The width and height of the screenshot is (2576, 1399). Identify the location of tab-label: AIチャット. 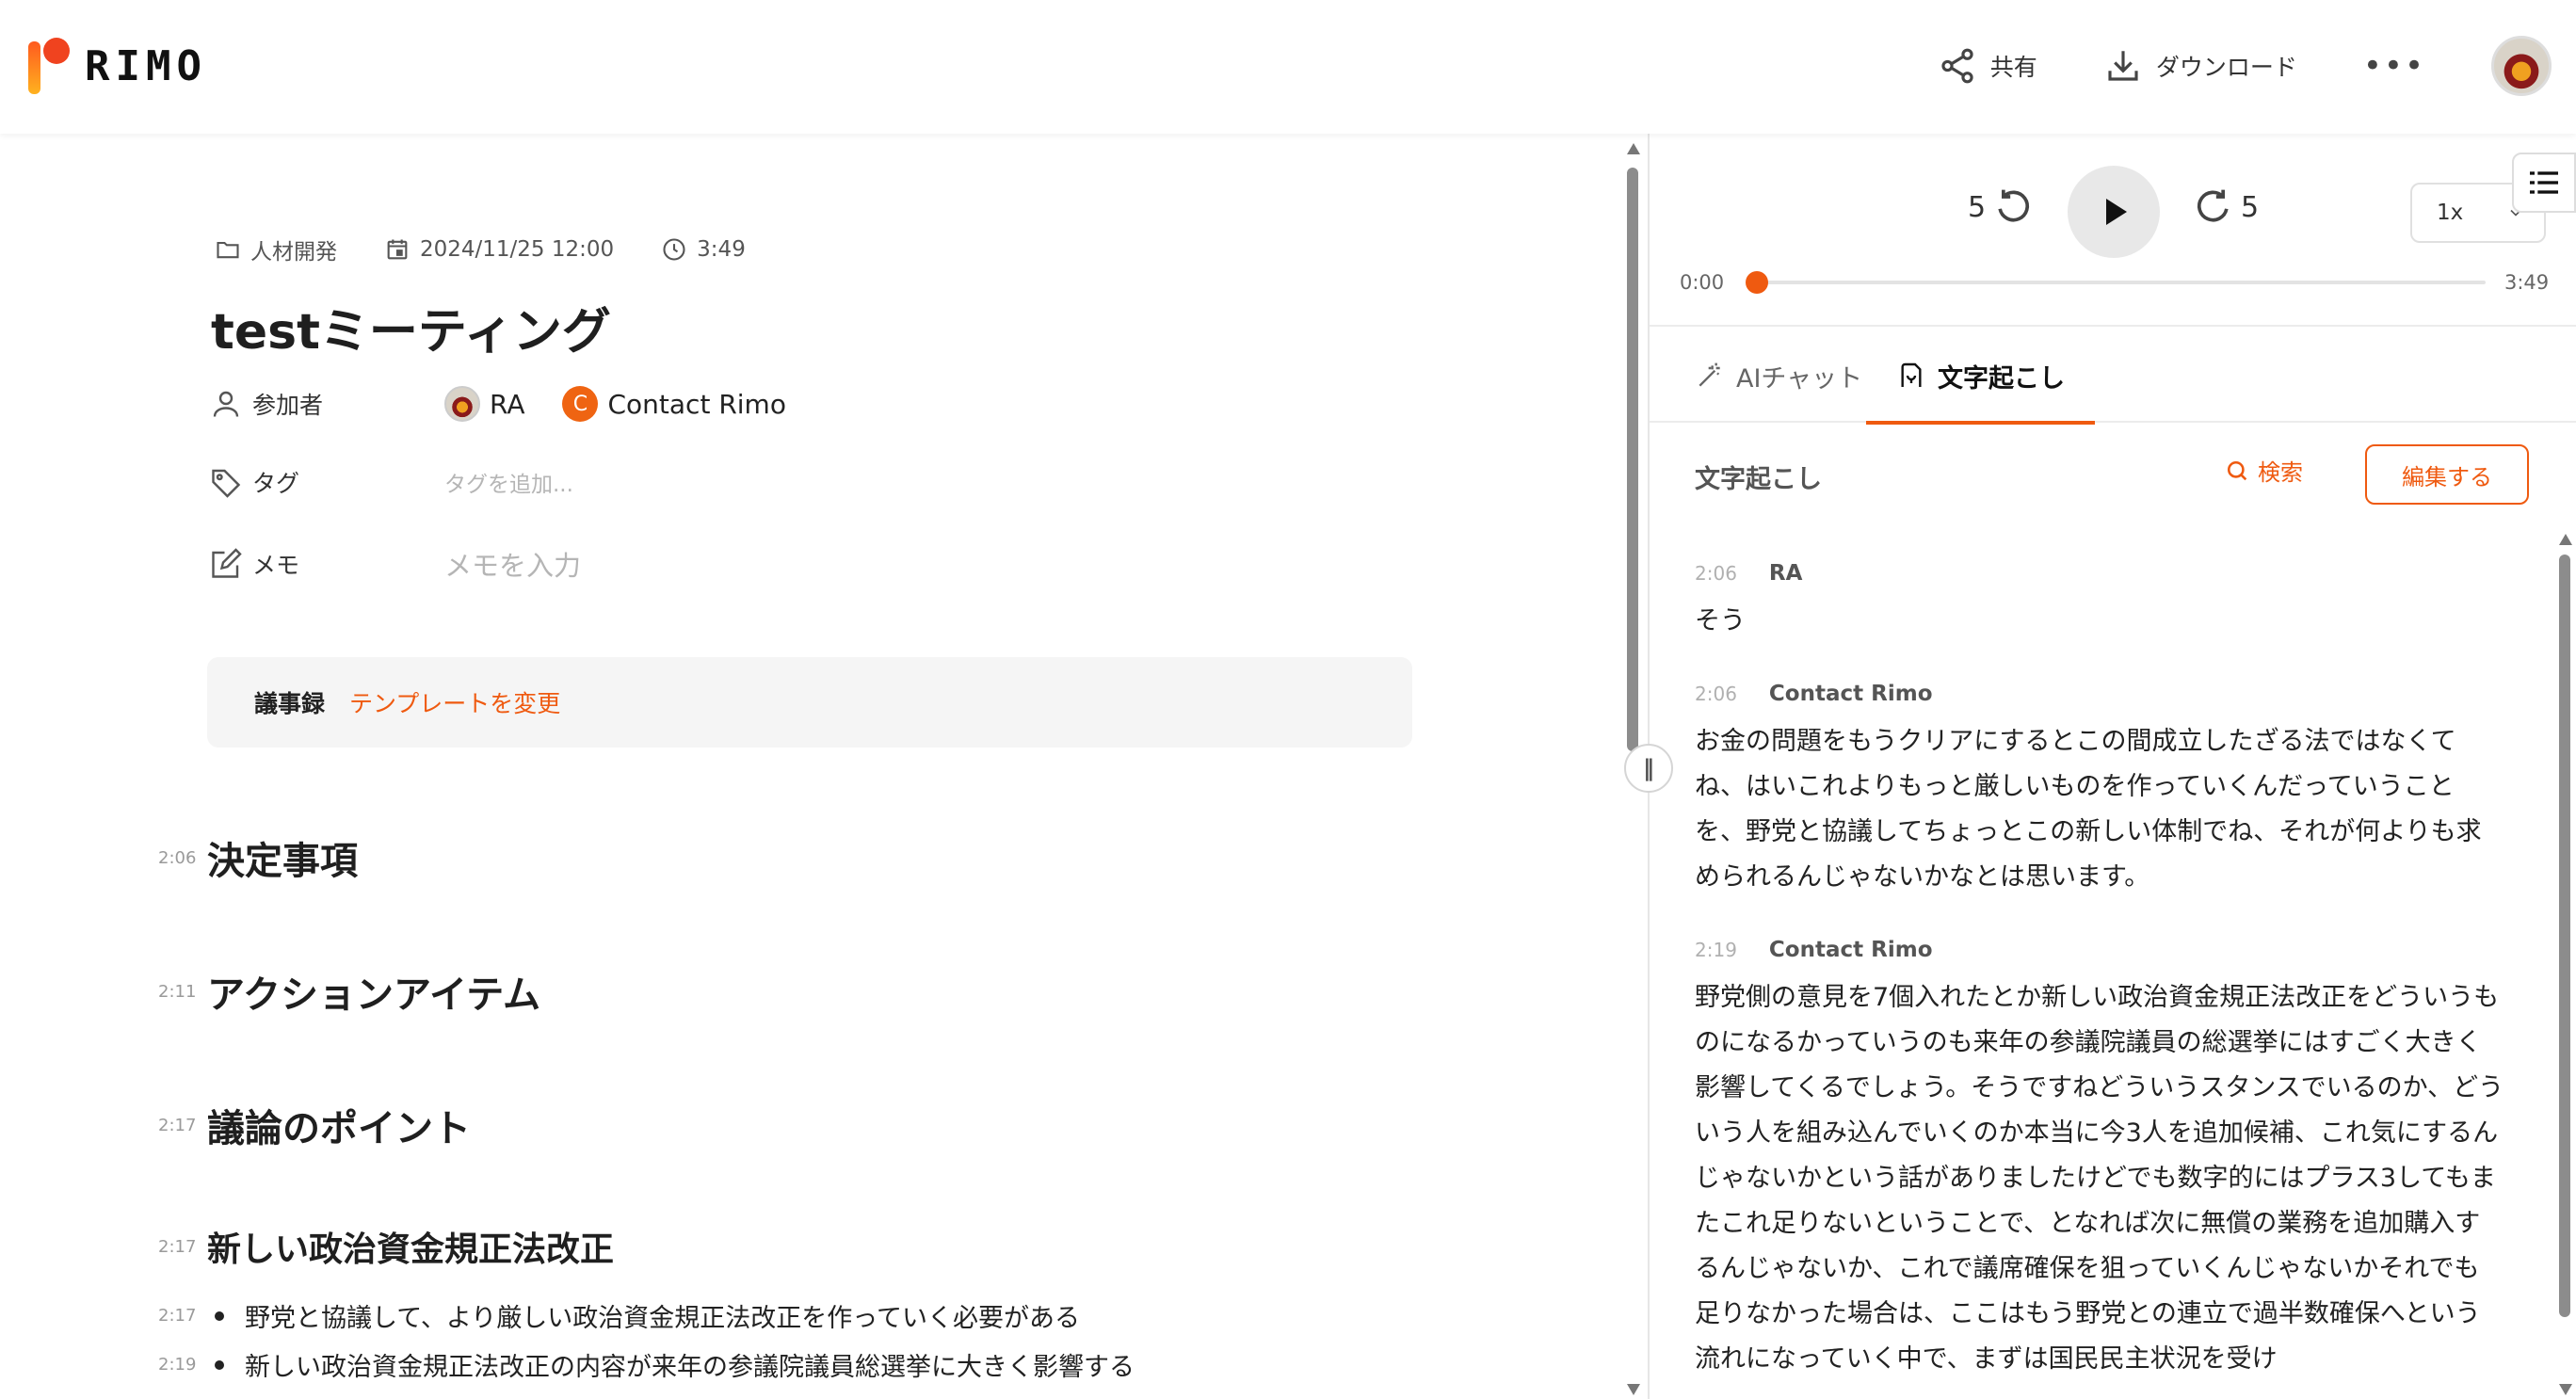
(1799, 378).